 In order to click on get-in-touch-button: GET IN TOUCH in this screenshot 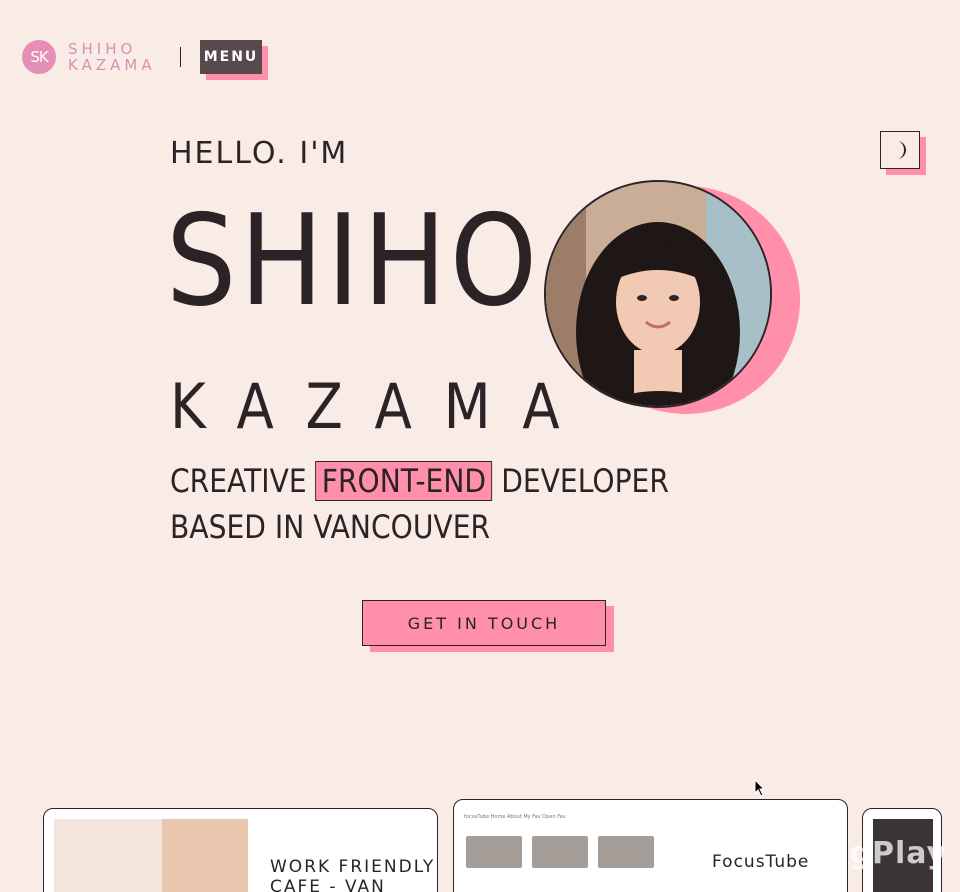, I will do `click(484, 623)`.